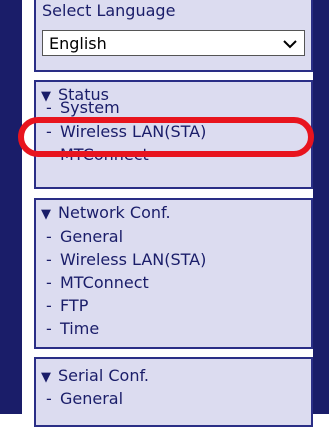 This screenshot has height=427, width=329. Describe the element at coordinates (109, 10) in the screenshot. I see `language-label: Select Language` at that location.